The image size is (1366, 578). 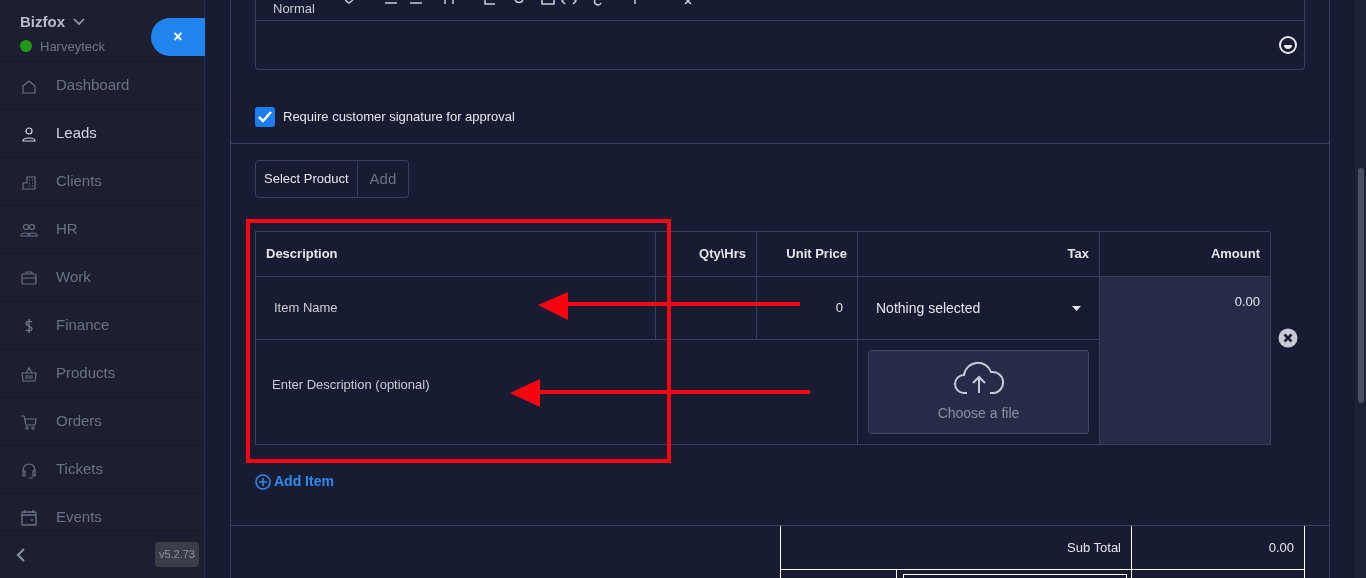 I want to click on calendar-icon, so click(x=29, y=517).